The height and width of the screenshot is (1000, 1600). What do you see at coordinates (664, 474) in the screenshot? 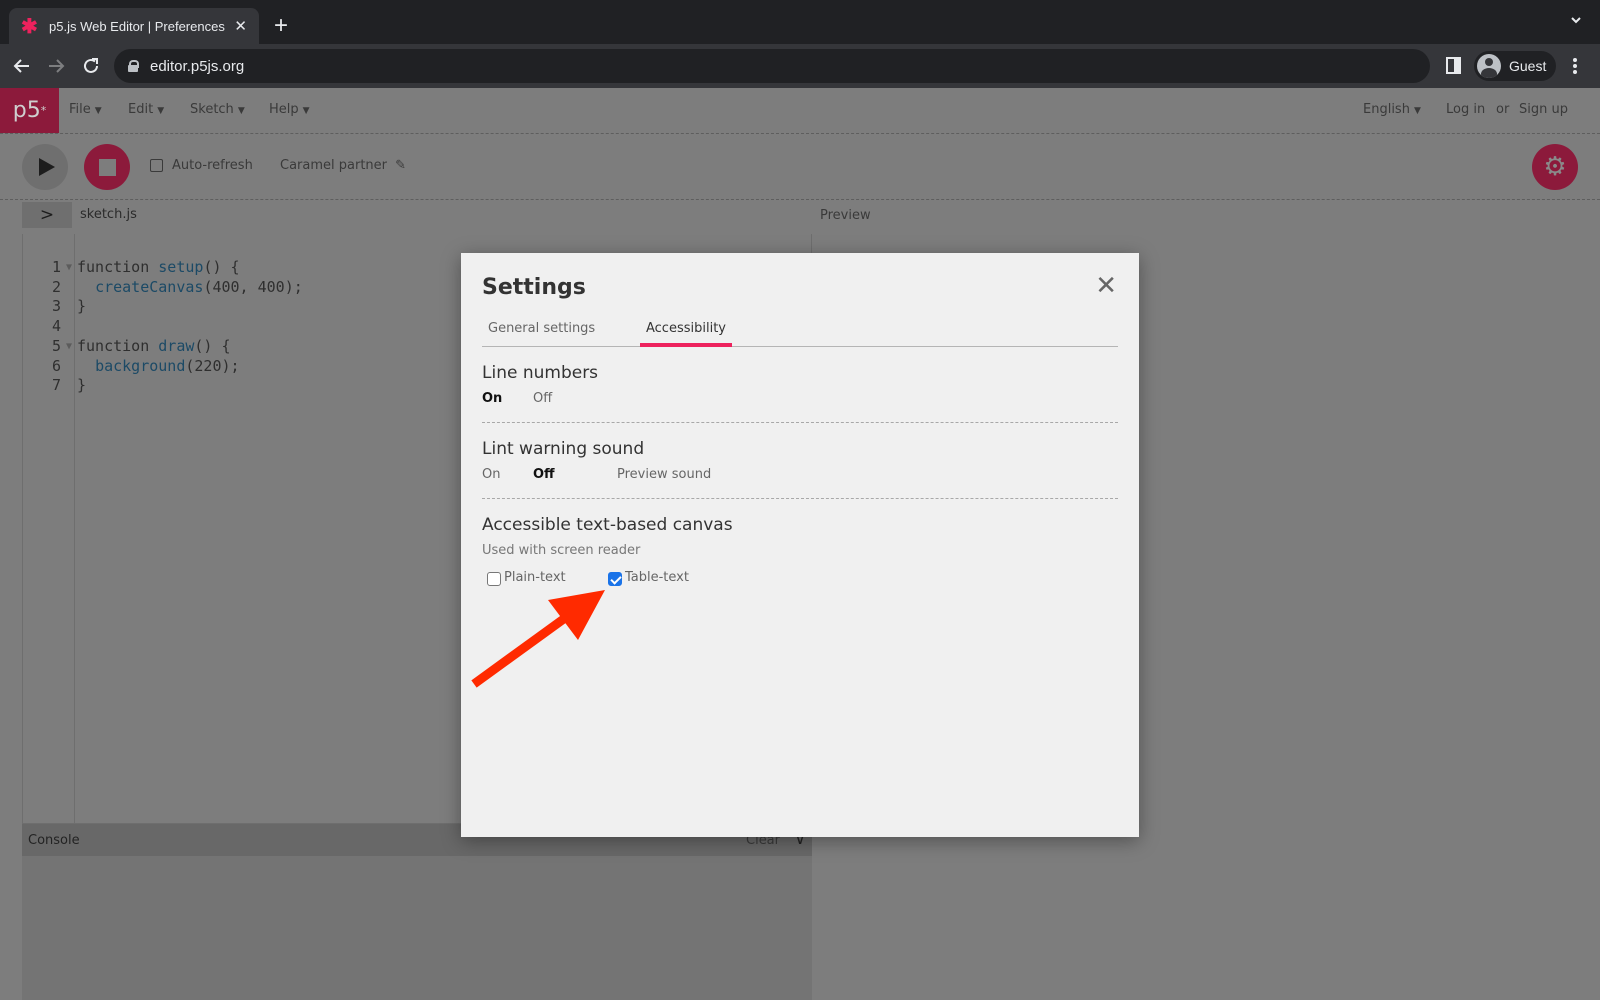
I see `preview-sound-button: Preview sound` at bounding box center [664, 474].